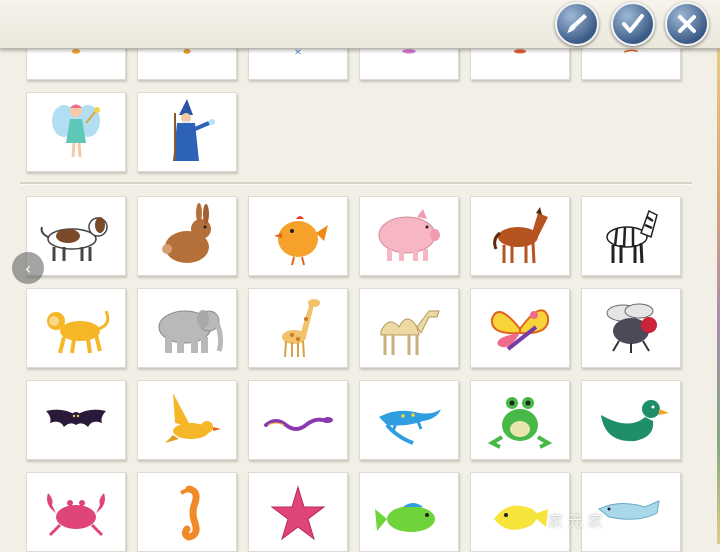 This screenshot has width=720, height=552. I want to click on snake-icon, so click(298, 424).